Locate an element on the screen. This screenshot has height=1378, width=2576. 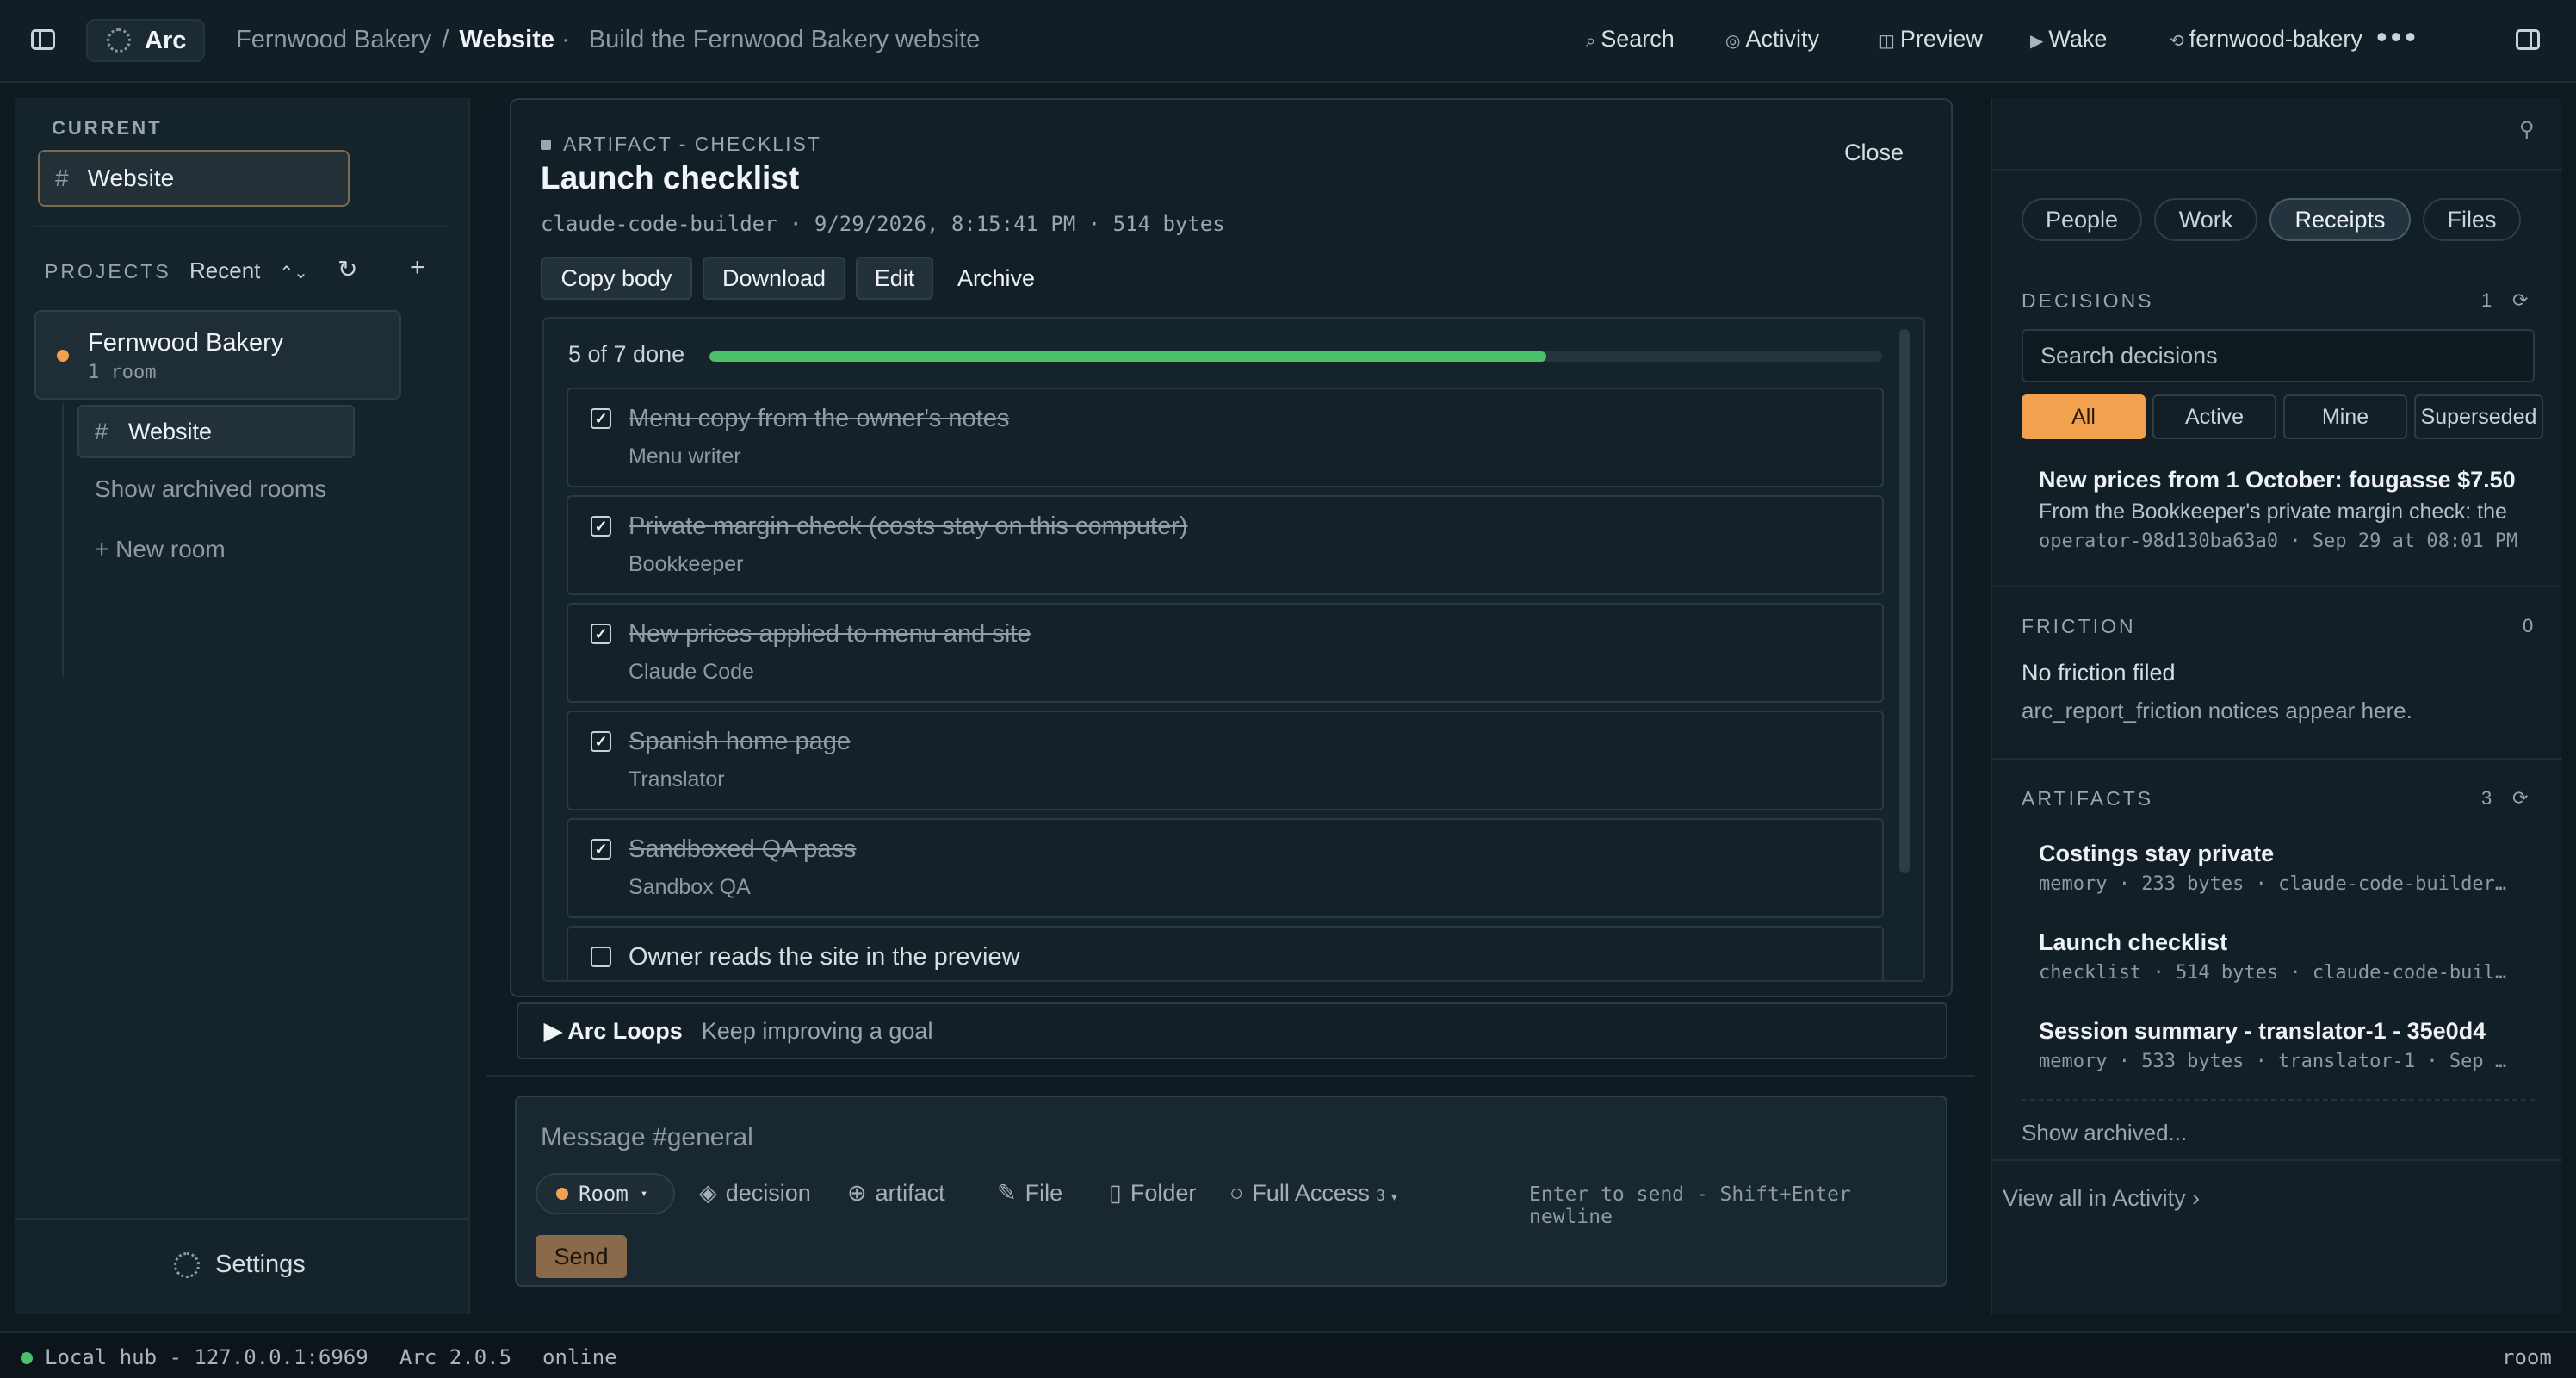
arc-loops-toggle: ▶ Arc Loops Keep improving a goal is located at coordinates (1232, 1030).